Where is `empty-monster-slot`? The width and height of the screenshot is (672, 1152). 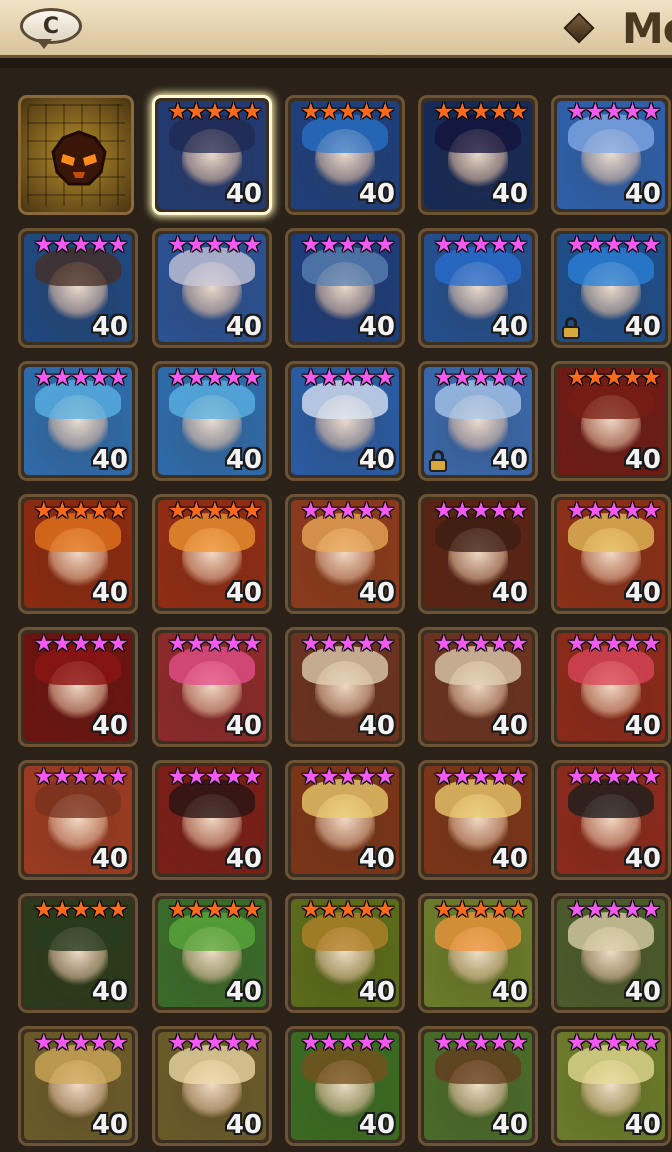 empty-monster-slot is located at coordinates (76, 155).